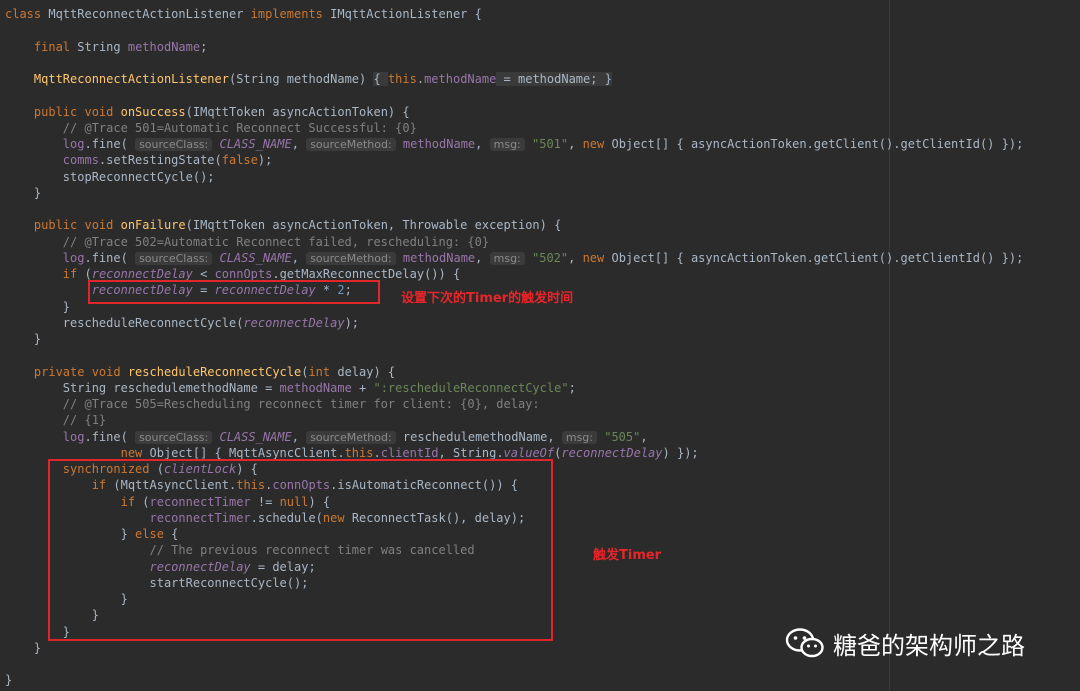 The image size is (1080, 691). Describe the element at coordinates (153, 225) in the screenshot. I see `code-token: onFailure` at that location.